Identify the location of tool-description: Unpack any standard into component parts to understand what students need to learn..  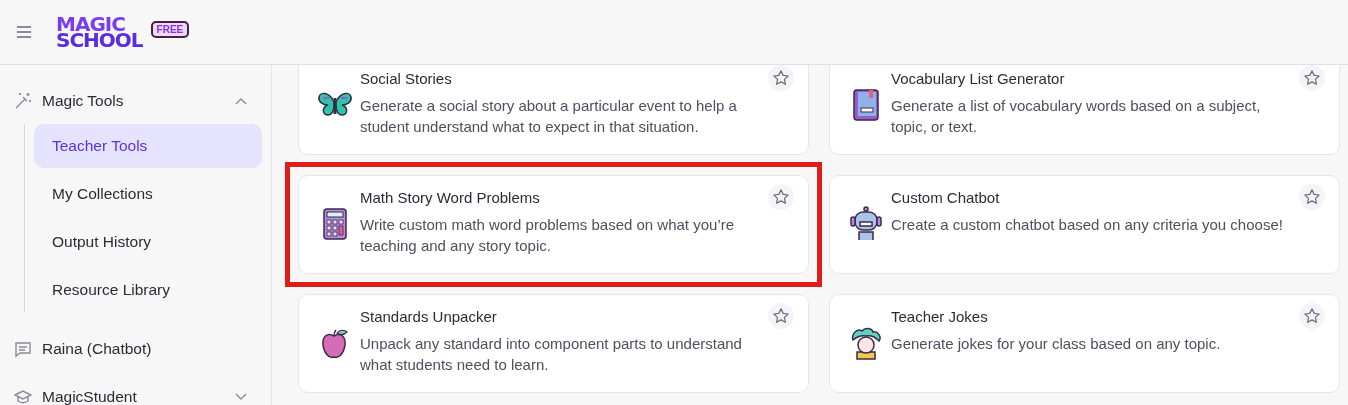
(551, 354).